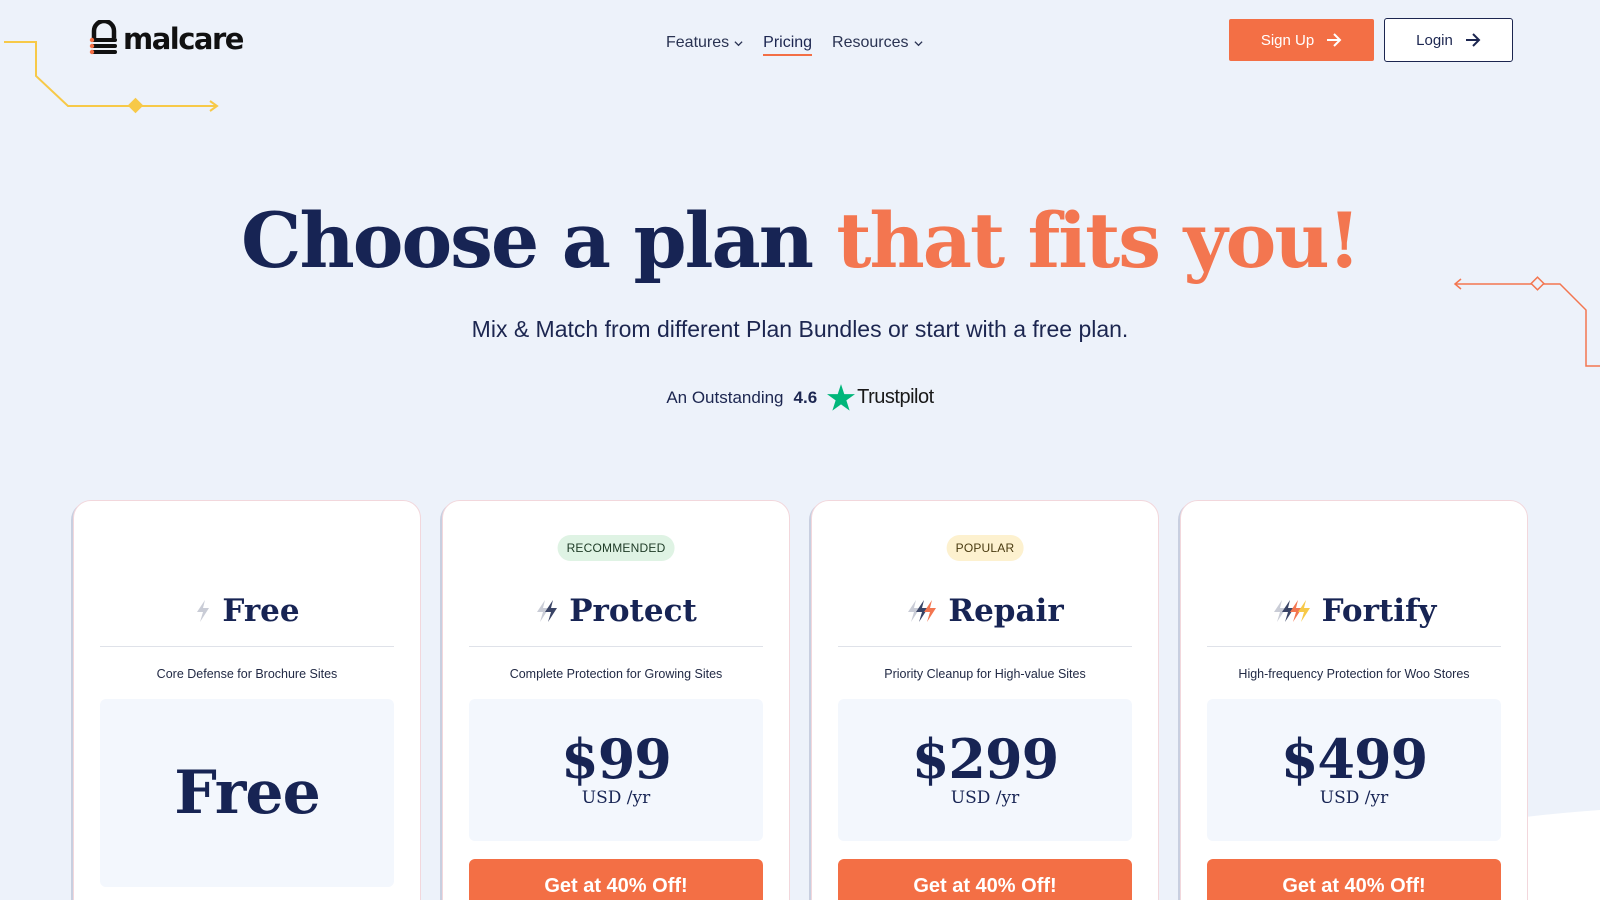 The width and height of the screenshot is (1600, 900). I want to click on plan-name: Protect, so click(633, 611).